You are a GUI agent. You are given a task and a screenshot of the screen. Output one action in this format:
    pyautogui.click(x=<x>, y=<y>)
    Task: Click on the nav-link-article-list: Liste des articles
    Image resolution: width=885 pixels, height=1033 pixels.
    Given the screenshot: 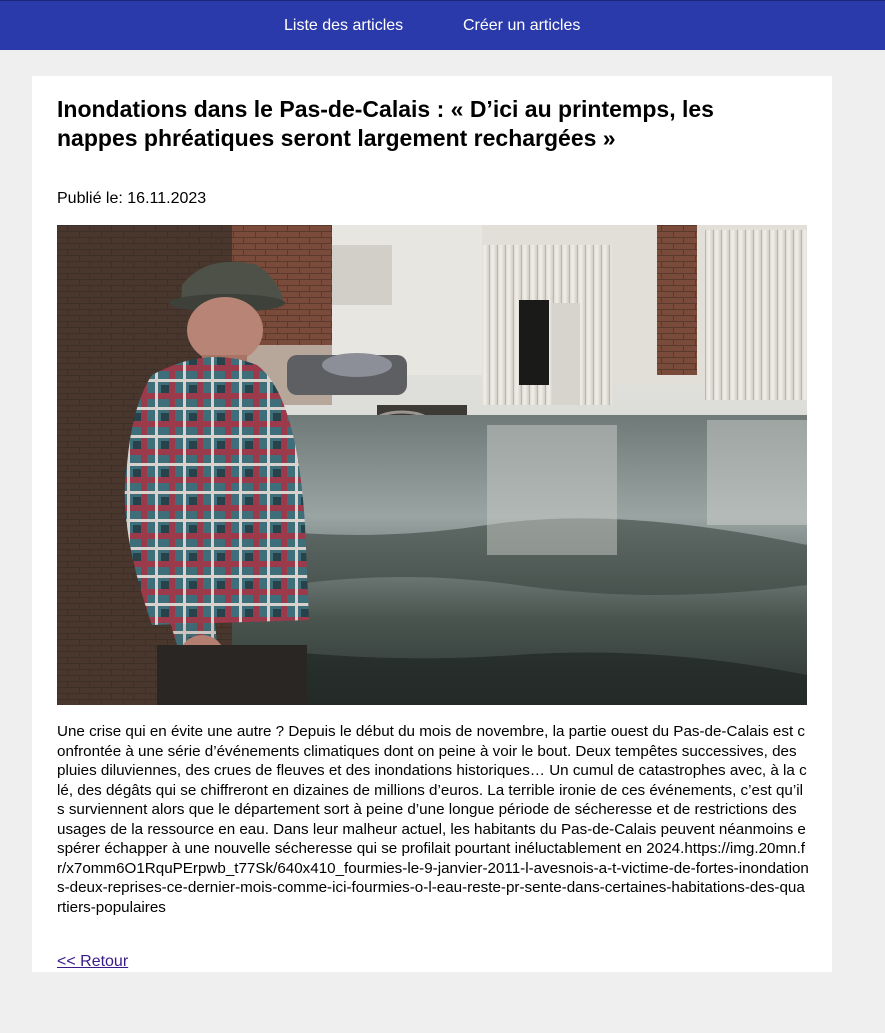 What is the action you would take?
    pyautogui.click(x=343, y=26)
    